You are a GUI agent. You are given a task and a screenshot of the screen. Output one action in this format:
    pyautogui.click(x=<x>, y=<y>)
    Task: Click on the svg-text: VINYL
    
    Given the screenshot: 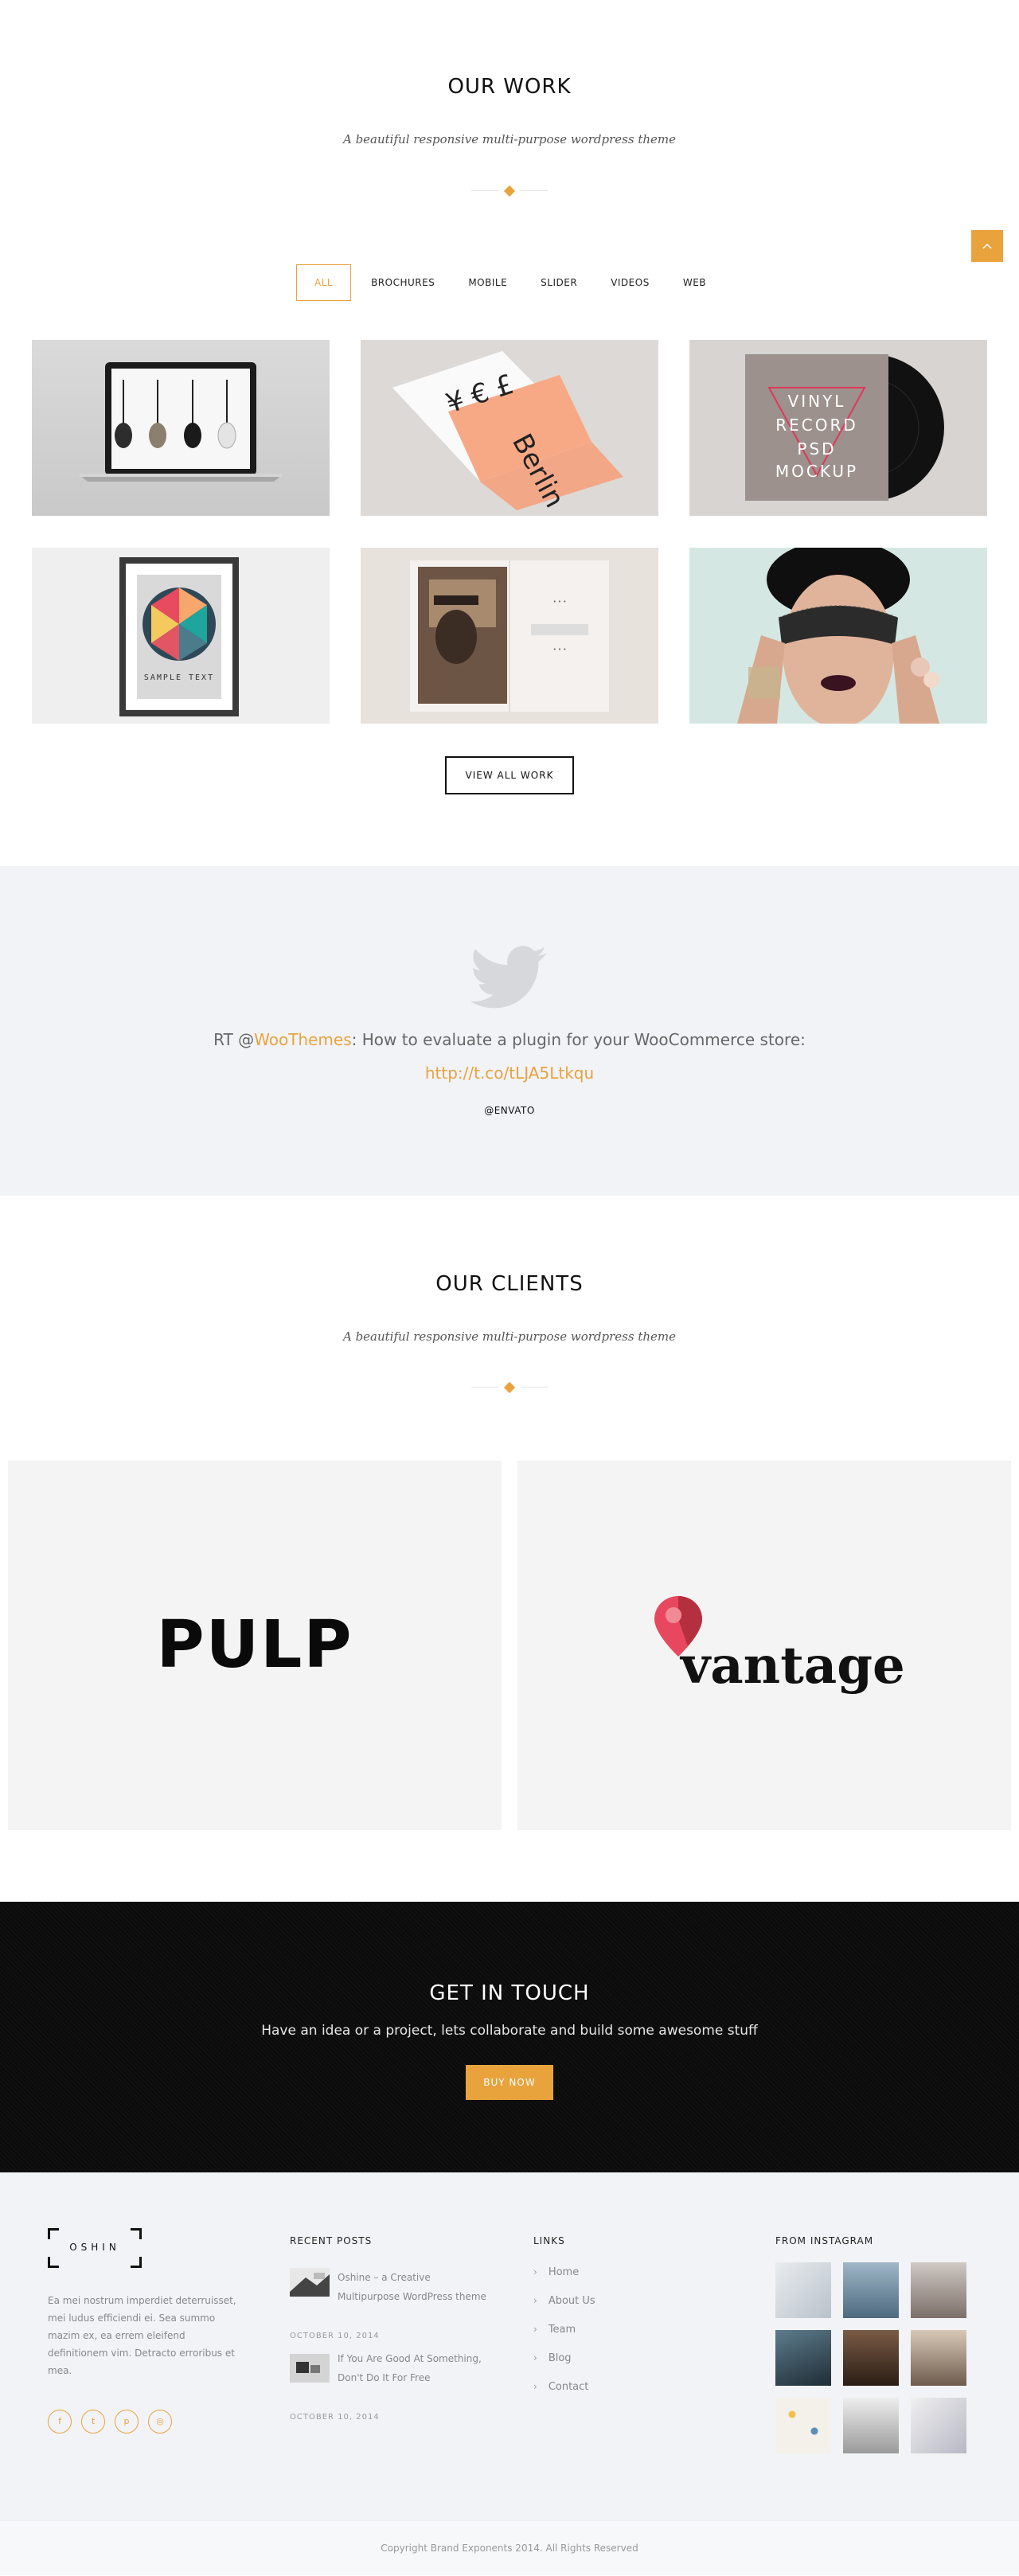 What is the action you would take?
    pyautogui.click(x=817, y=401)
    